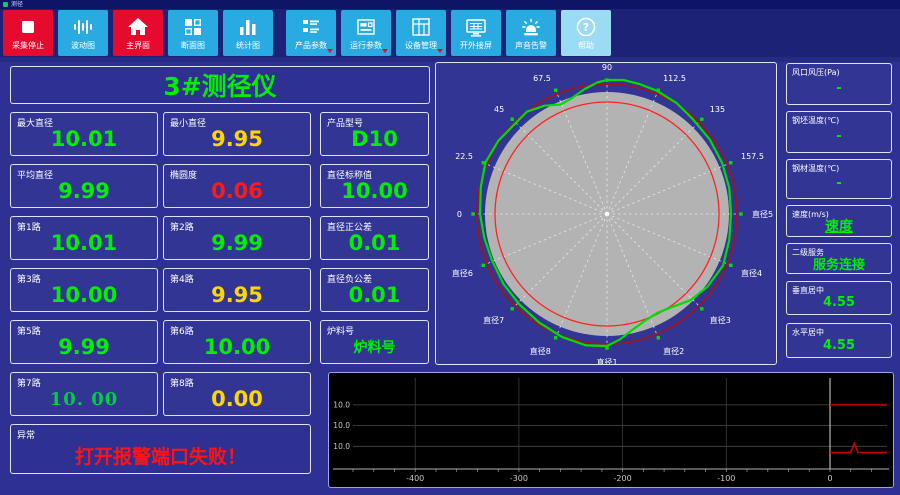 The width and height of the screenshot is (900, 495). Describe the element at coordinates (374, 348) in the screenshot. I see `field-value: 炉料号` at that location.